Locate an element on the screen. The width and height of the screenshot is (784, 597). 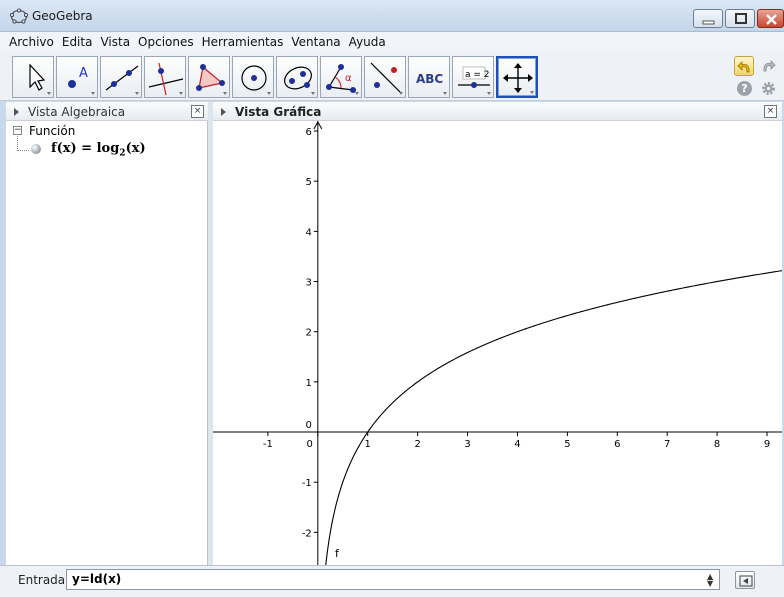
x-tick-label: -1 is located at coordinates (268, 444).